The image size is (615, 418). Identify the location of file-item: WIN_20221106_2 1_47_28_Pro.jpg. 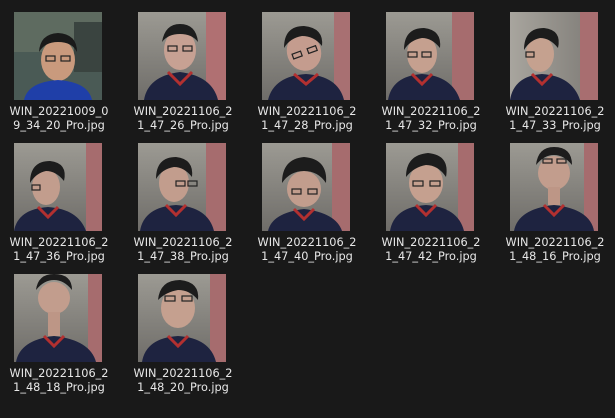
(310, 75).